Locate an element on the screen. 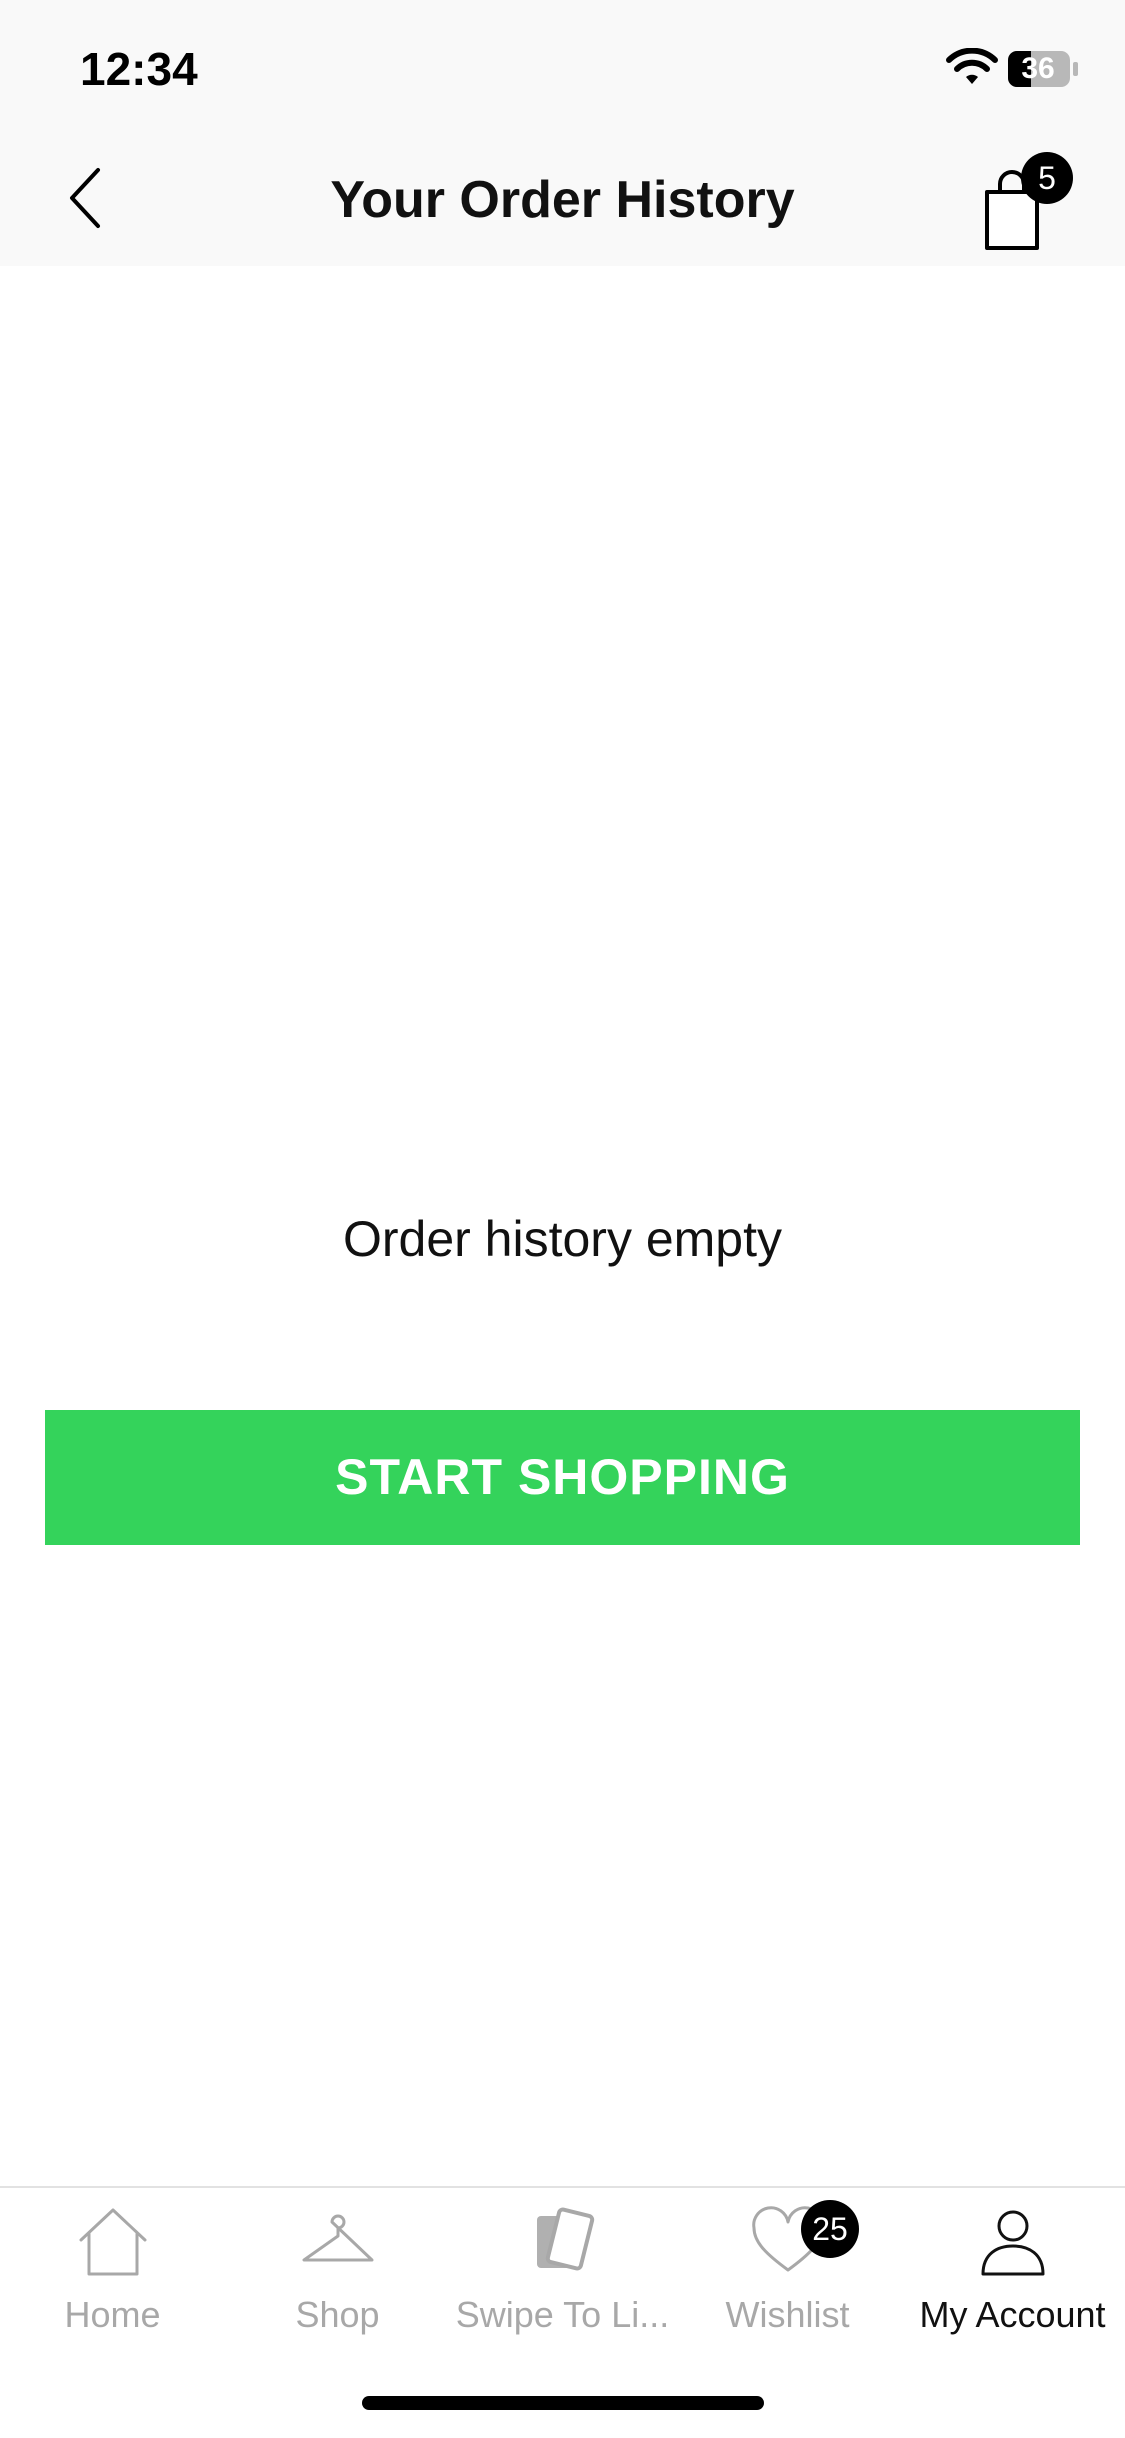 The width and height of the screenshot is (1125, 2438). cart-badge: 5 is located at coordinates (1047, 178).